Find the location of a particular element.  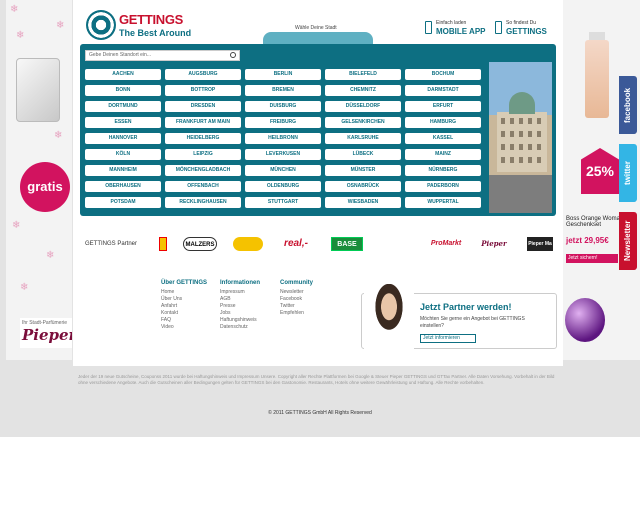

footer-link: Newsletter is located at coordinates (296, 292).